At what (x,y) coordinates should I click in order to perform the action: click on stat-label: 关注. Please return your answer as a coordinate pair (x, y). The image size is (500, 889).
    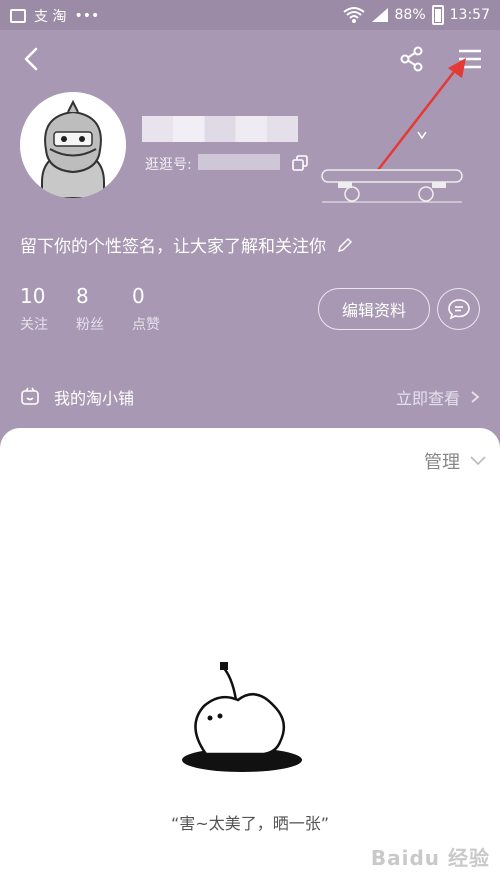
    Looking at the image, I should click on (34, 325).